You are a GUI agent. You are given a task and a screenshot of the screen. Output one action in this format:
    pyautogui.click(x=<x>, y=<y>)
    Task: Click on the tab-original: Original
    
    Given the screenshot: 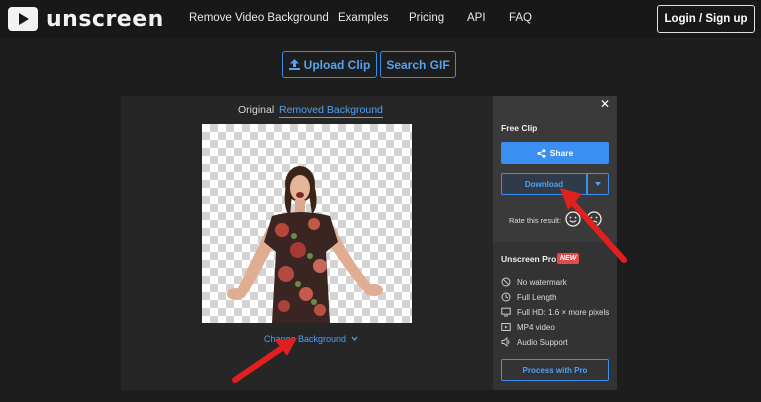 What is the action you would take?
    pyautogui.click(x=256, y=110)
    